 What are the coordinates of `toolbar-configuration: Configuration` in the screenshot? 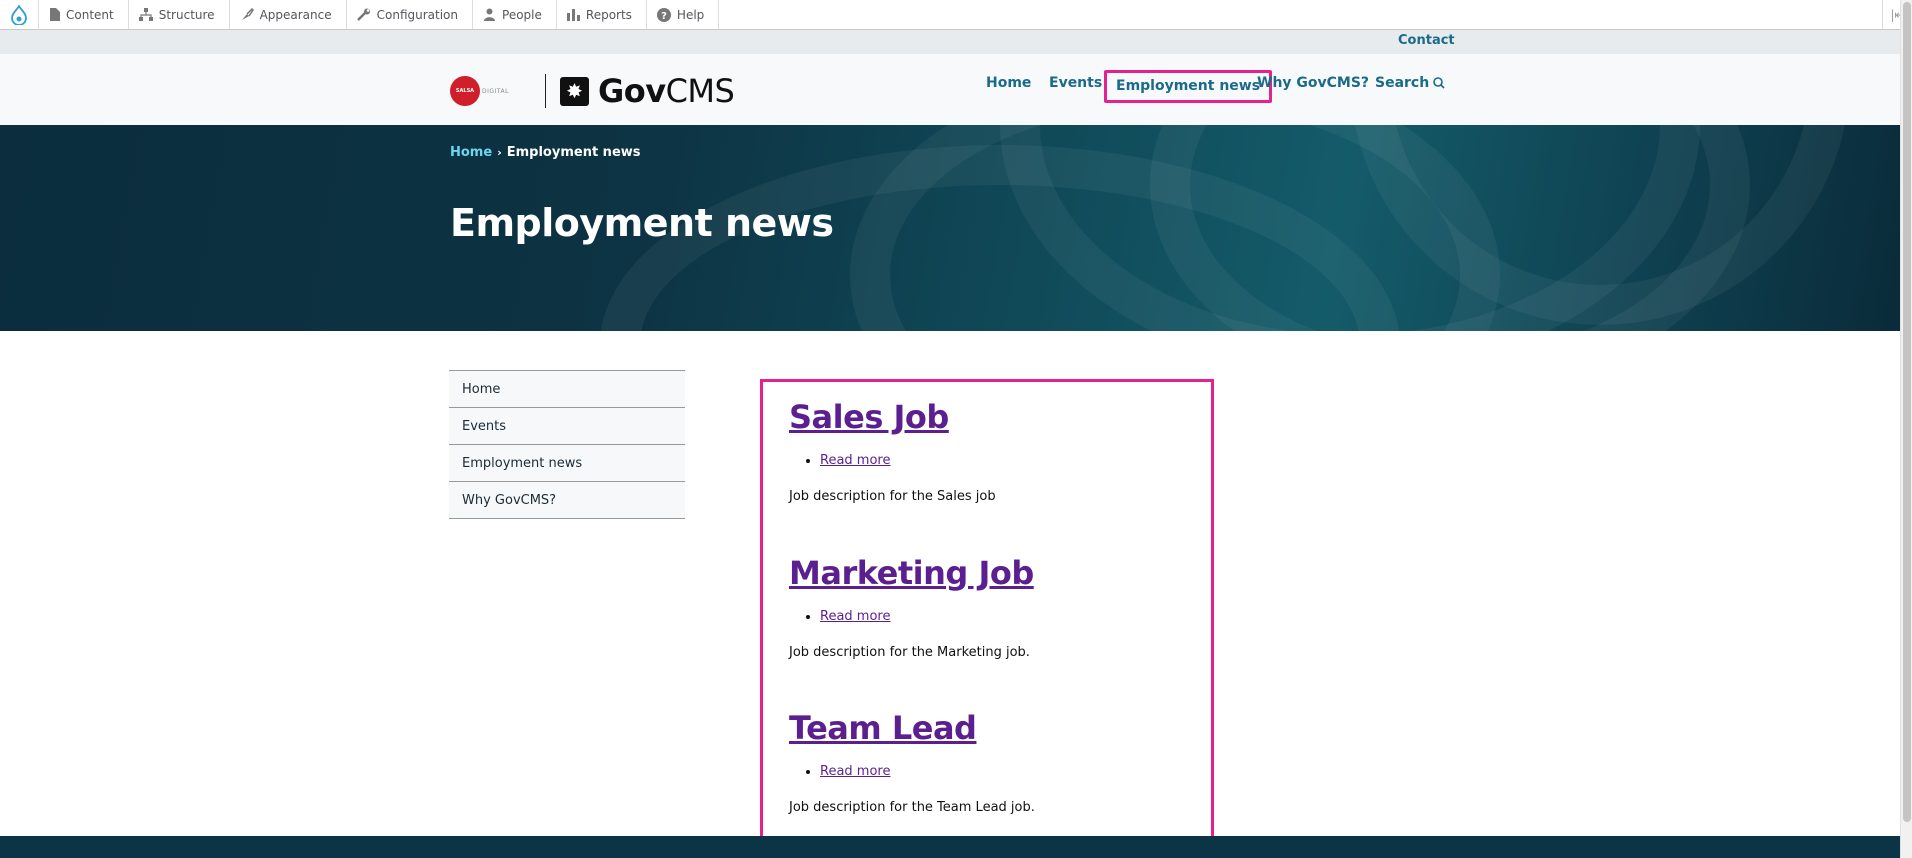 It's located at (410, 14).